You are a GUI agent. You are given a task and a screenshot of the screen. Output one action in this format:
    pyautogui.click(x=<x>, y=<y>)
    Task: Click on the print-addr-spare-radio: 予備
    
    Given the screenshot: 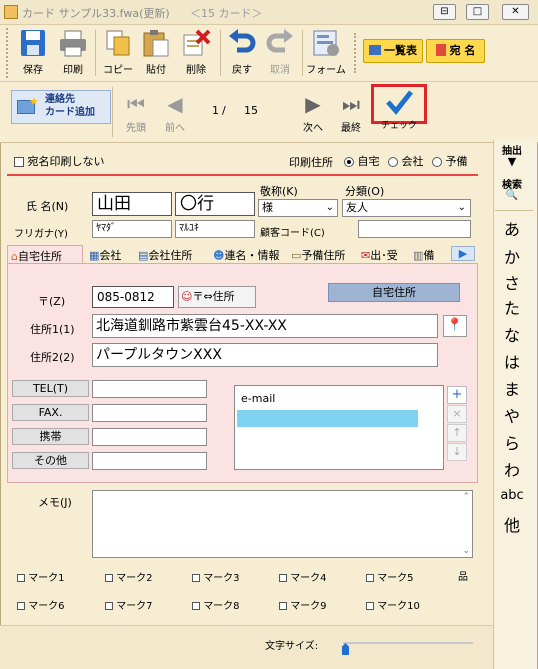 What is the action you would take?
    pyautogui.click(x=450, y=161)
    